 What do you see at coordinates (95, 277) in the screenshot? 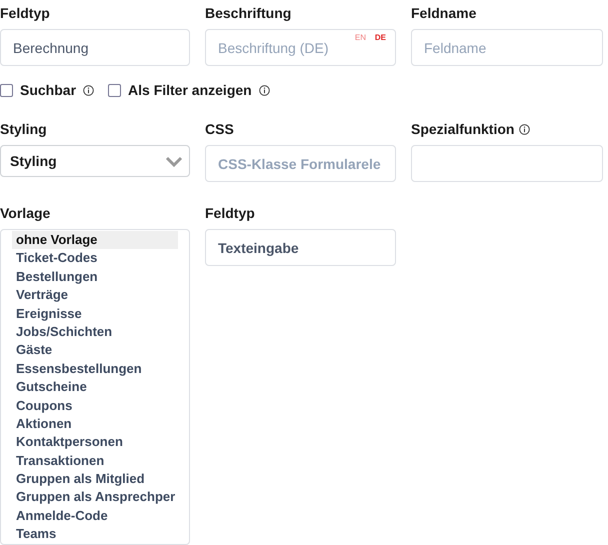
I see `list-option: Bestellungen` at bounding box center [95, 277].